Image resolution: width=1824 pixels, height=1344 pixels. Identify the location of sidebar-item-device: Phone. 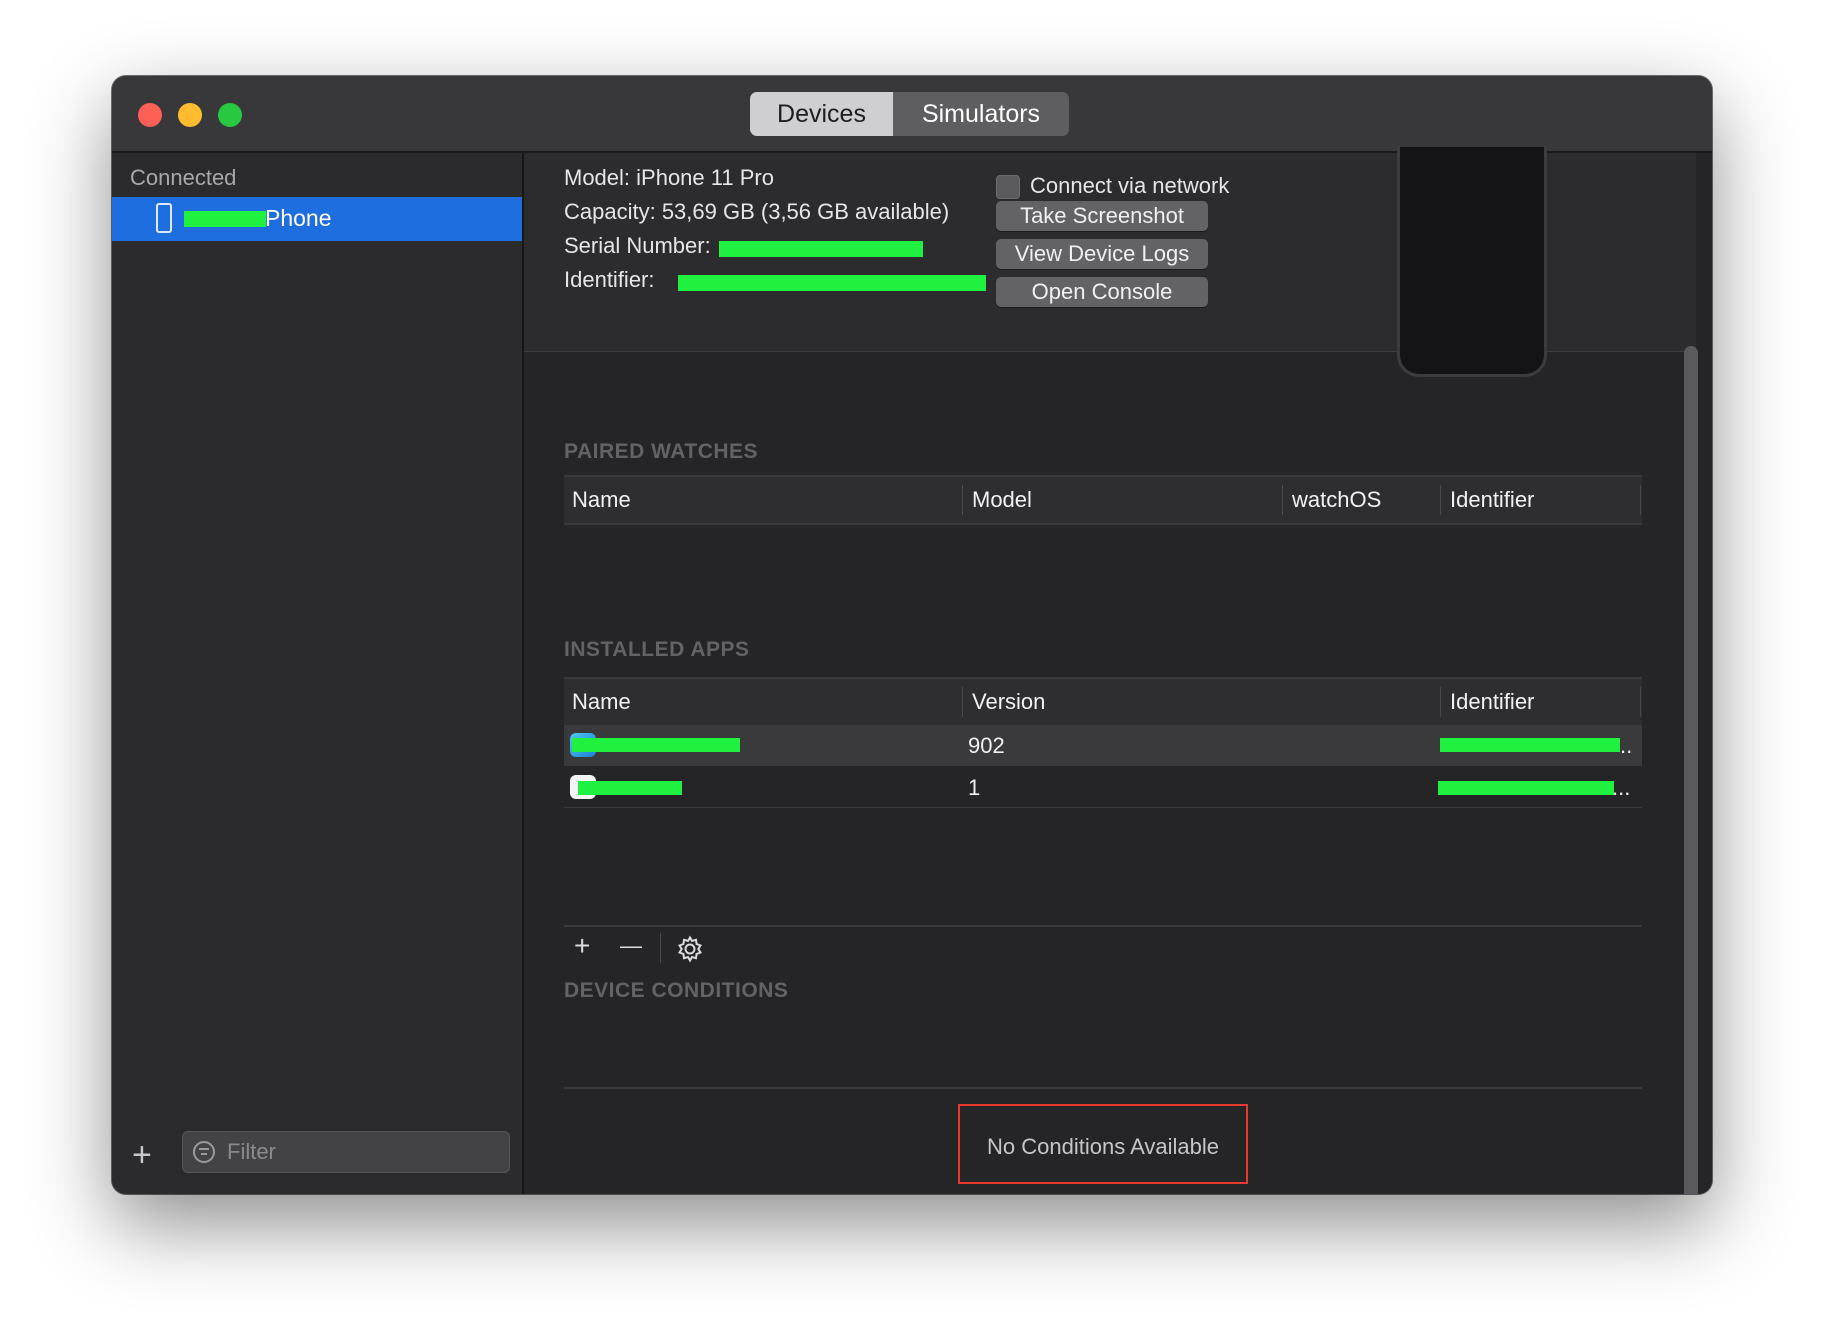
(317, 219).